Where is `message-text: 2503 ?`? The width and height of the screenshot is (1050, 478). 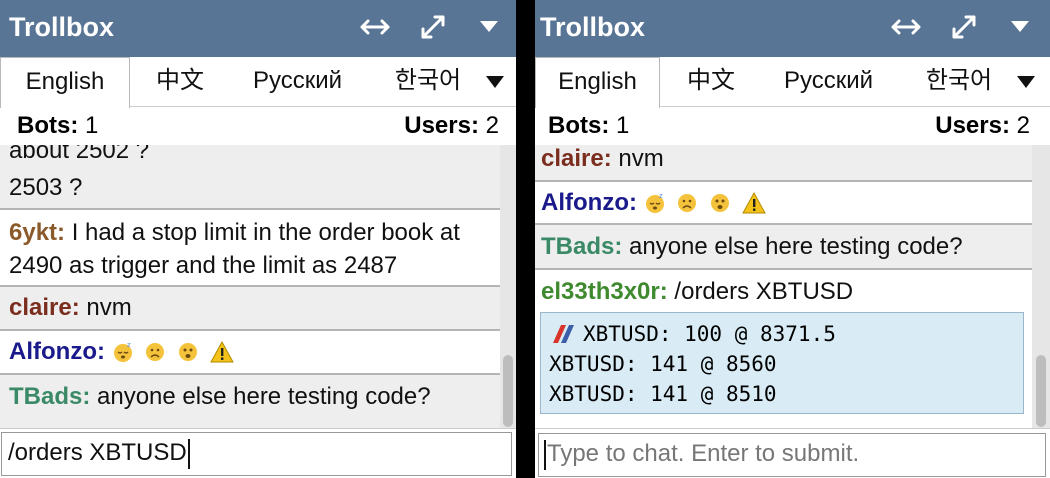 message-text: 2503 ? is located at coordinates (46, 187).